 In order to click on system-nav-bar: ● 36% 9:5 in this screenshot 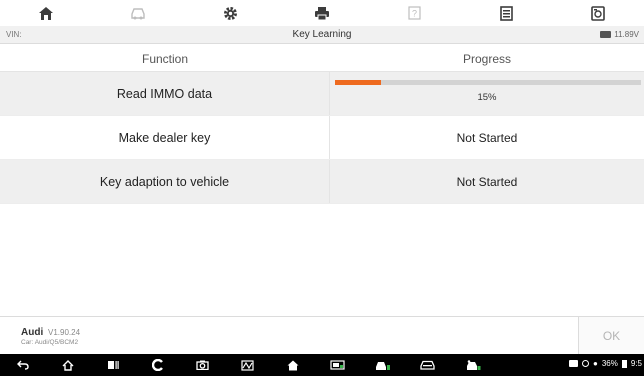, I will do `click(322, 365)`.